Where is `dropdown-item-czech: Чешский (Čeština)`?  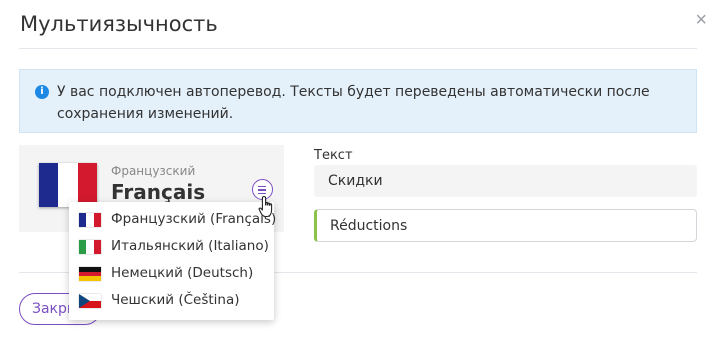
dropdown-item-czech: Чешский (Čeština) is located at coordinates (171, 300).